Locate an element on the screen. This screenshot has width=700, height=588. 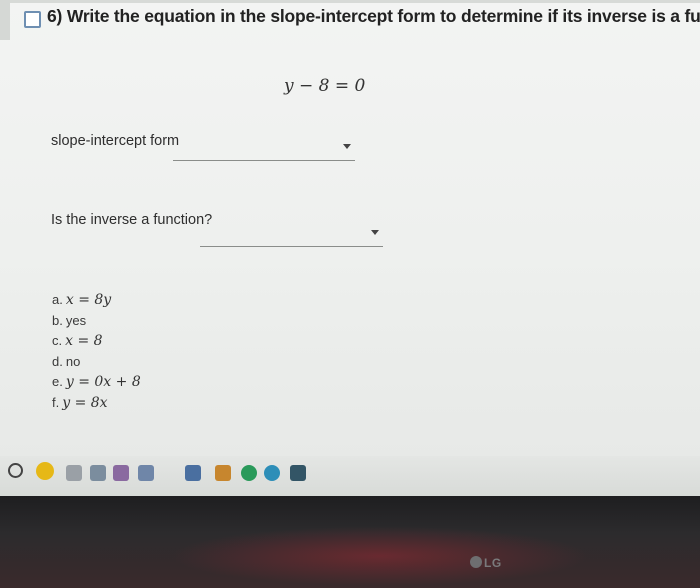
mail-icon is located at coordinates (193, 473).